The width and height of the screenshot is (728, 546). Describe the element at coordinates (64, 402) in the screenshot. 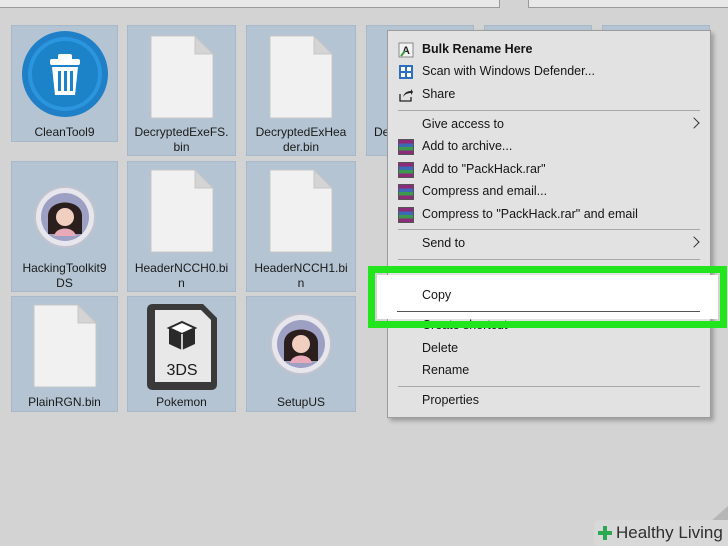

I see `file-name: PlainRGN.bin` at that location.